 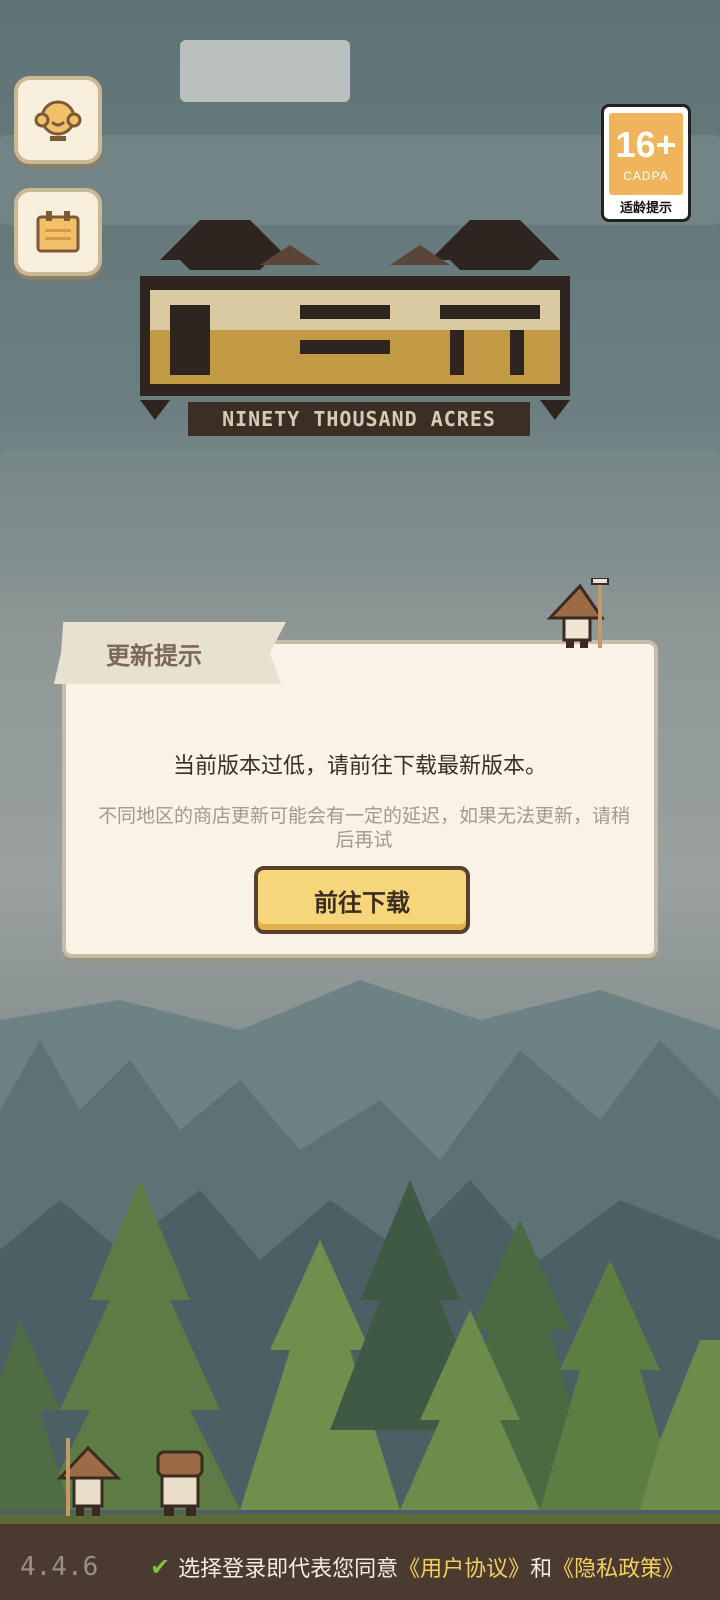 I want to click on dialog-title: 更新提示, so click(x=154, y=655).